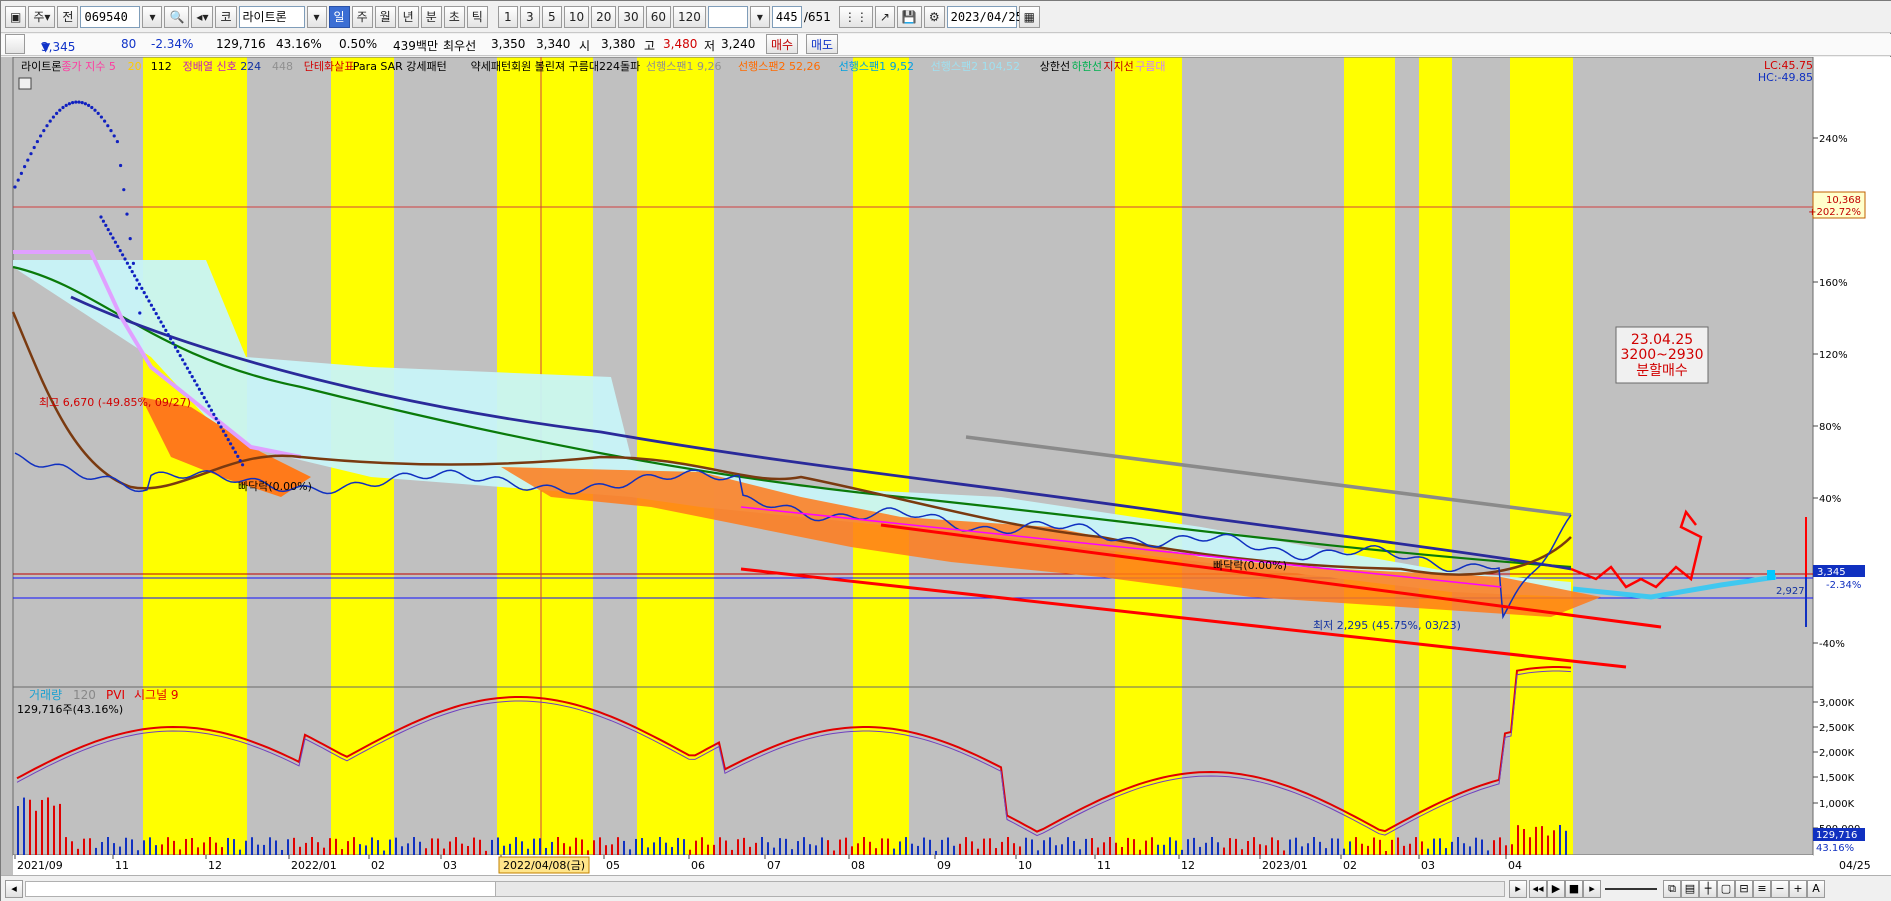  What do you see at coordinates (431, 16) in the screenshot?
I see `tab-minute: 분` at bounding box center [431, 16].